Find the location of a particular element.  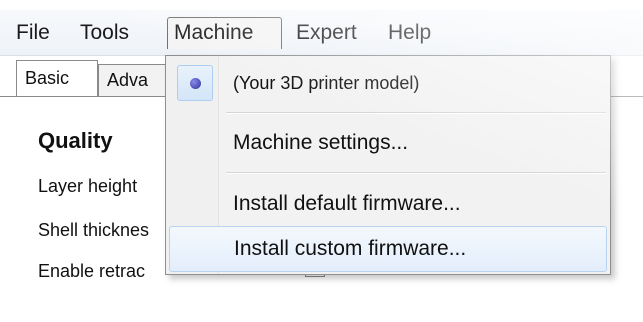

radio-selected-icon is located at coordinates (195, 83).